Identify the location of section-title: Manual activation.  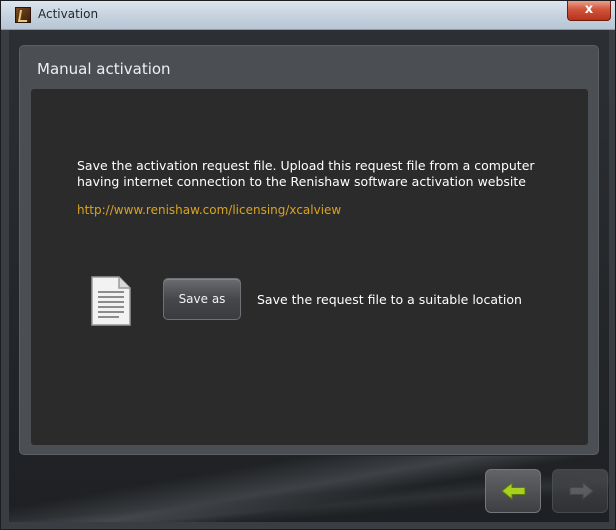
(104, 69).